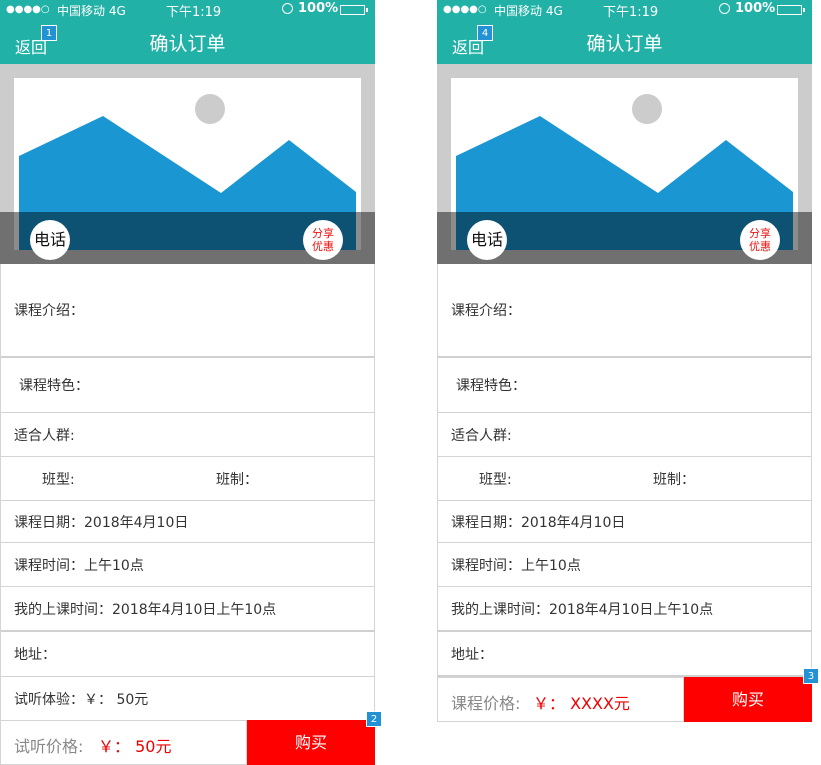  Describe the element at coordinates (811, 676) in the screenshot. I see `annotation-marker: 3` at that location.